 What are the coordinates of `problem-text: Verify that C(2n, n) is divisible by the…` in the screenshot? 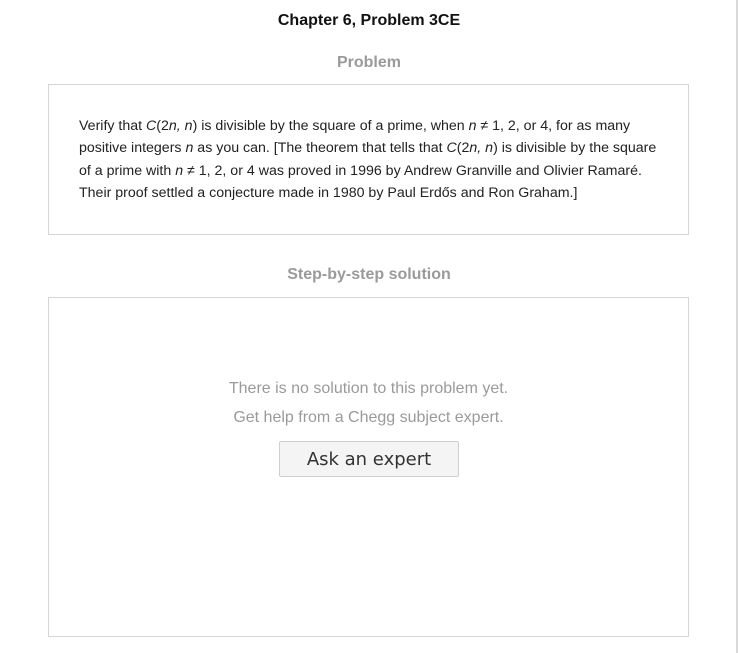 It's located at (368, 160).